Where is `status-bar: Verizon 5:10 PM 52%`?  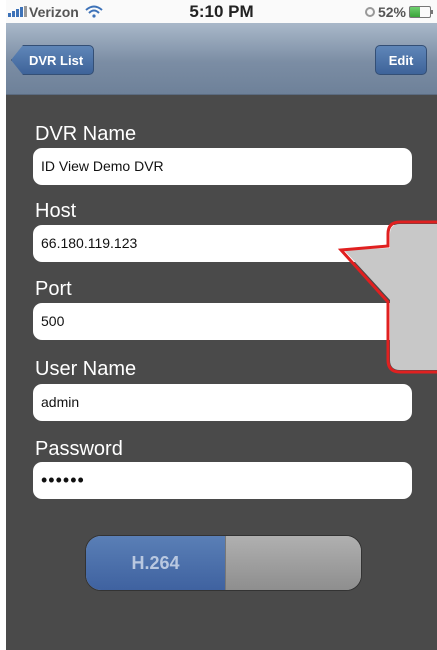
status-bar: Verizon 5:10 PM 52% is located at coordinates (221, 11).